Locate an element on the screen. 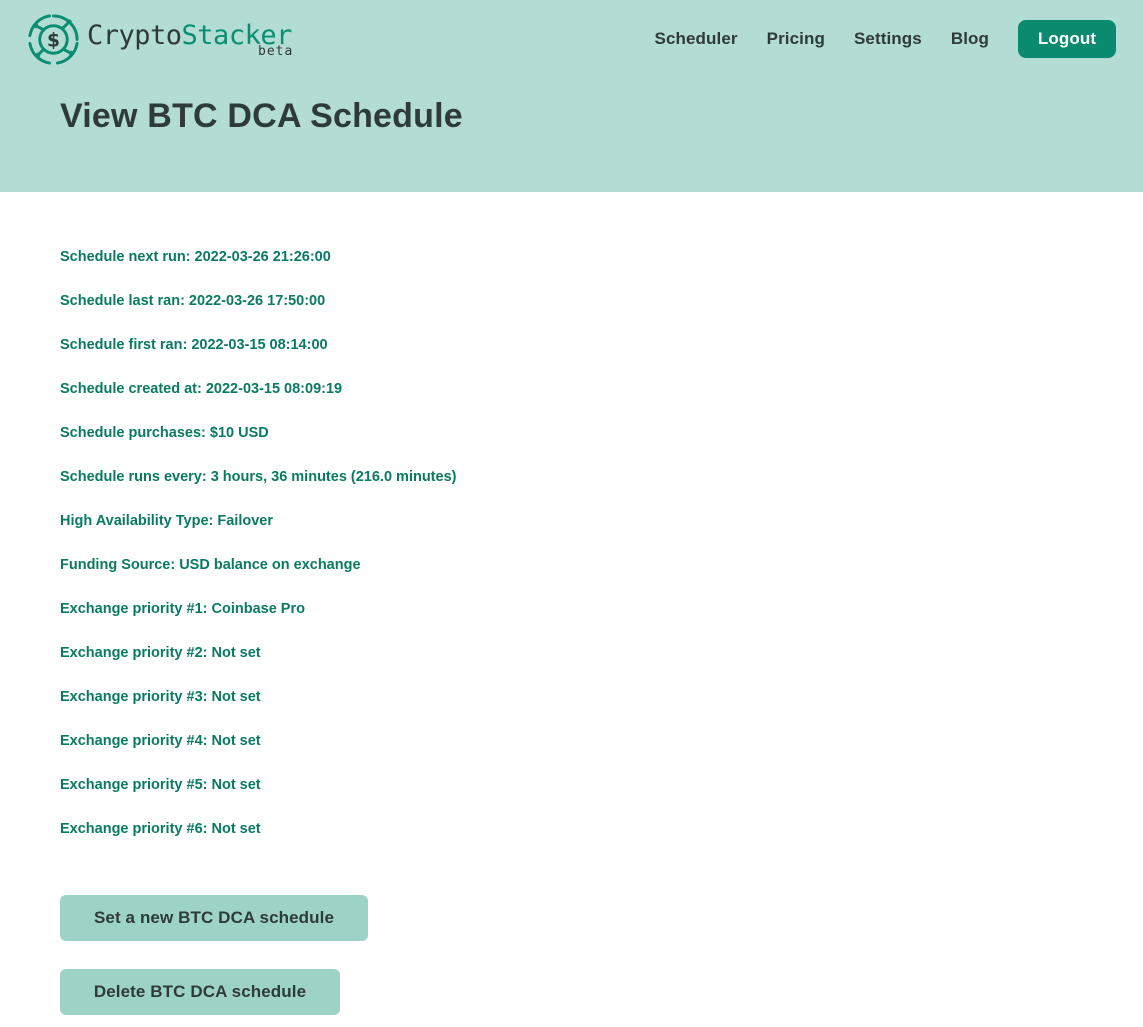  funding-source: Funding Source: USD balance on exchange is located at coordinates (210, 565).